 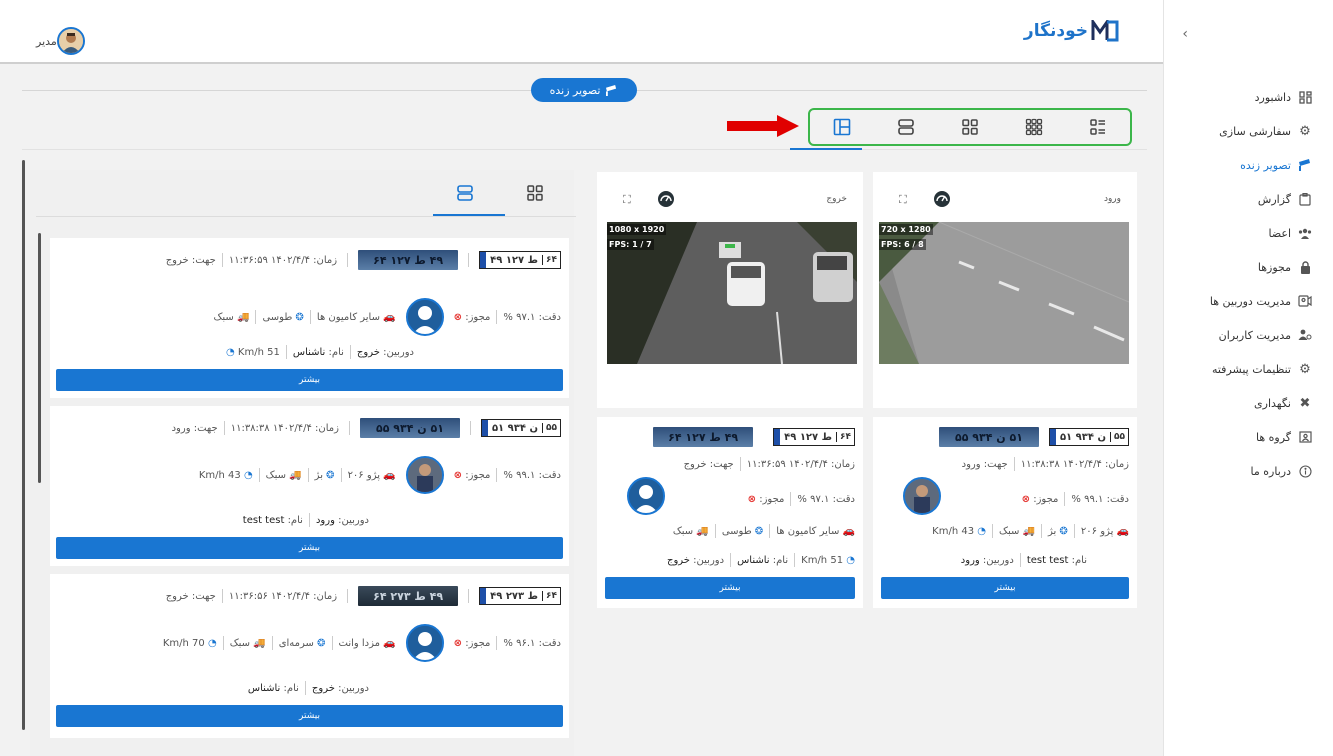 I want to click on sidebar-item-live: تصویر زنده, so click(x=1248, y=165).